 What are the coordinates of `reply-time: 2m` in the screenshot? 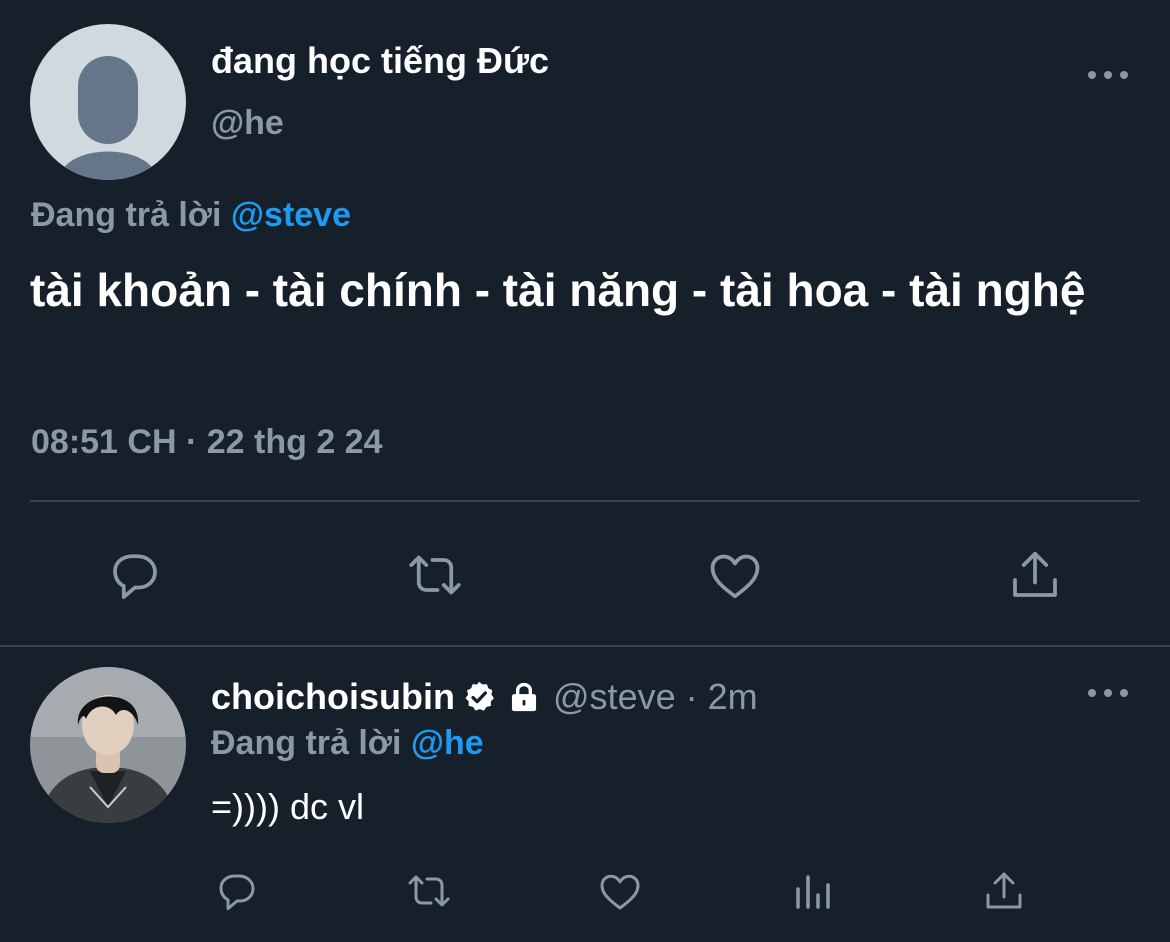 It's located at (733, 697).